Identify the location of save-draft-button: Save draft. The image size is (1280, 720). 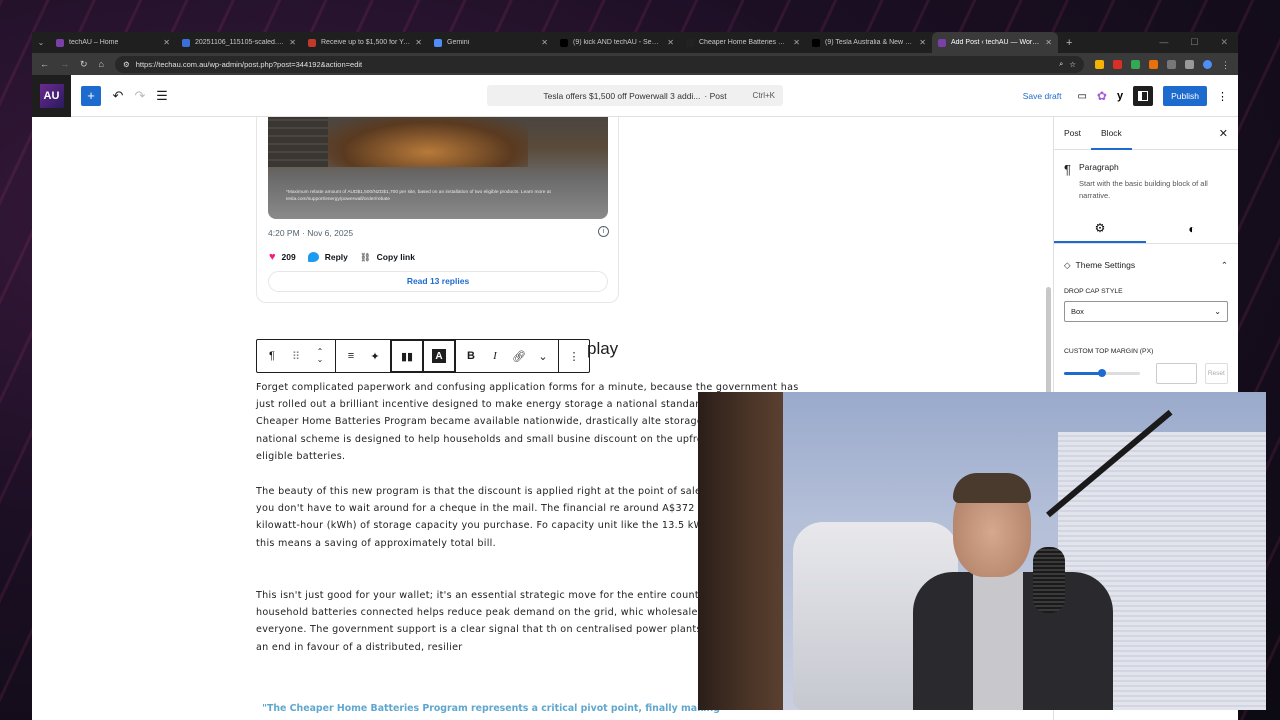
(1042, 96).